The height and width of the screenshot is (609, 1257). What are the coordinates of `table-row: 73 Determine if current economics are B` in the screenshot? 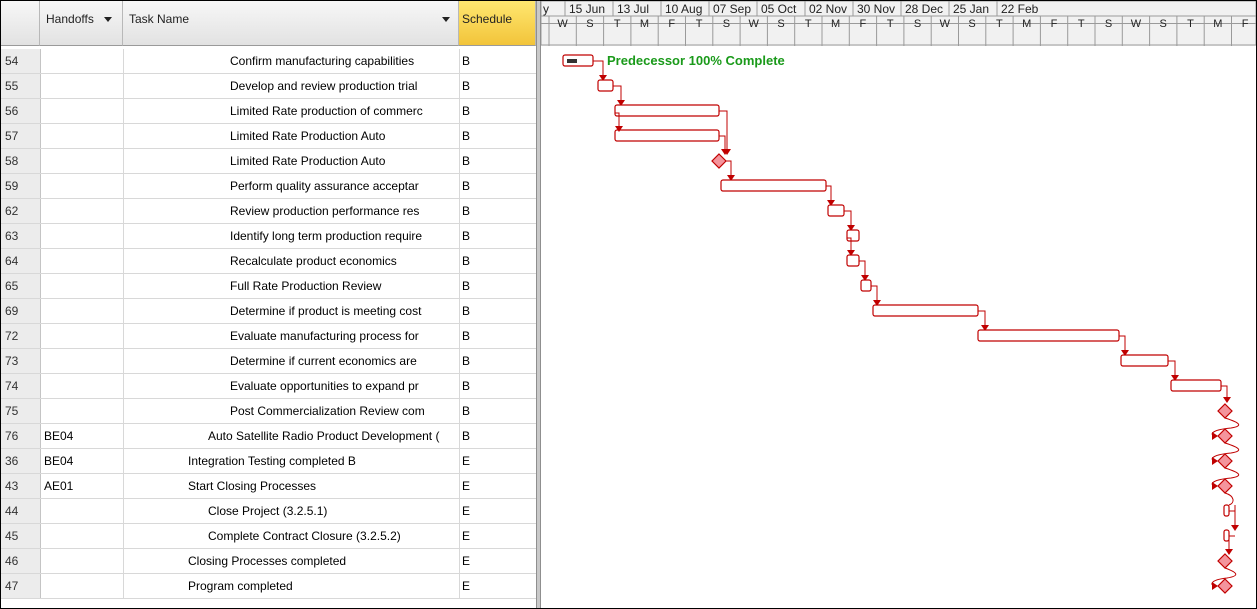 It's located at (268, 361).